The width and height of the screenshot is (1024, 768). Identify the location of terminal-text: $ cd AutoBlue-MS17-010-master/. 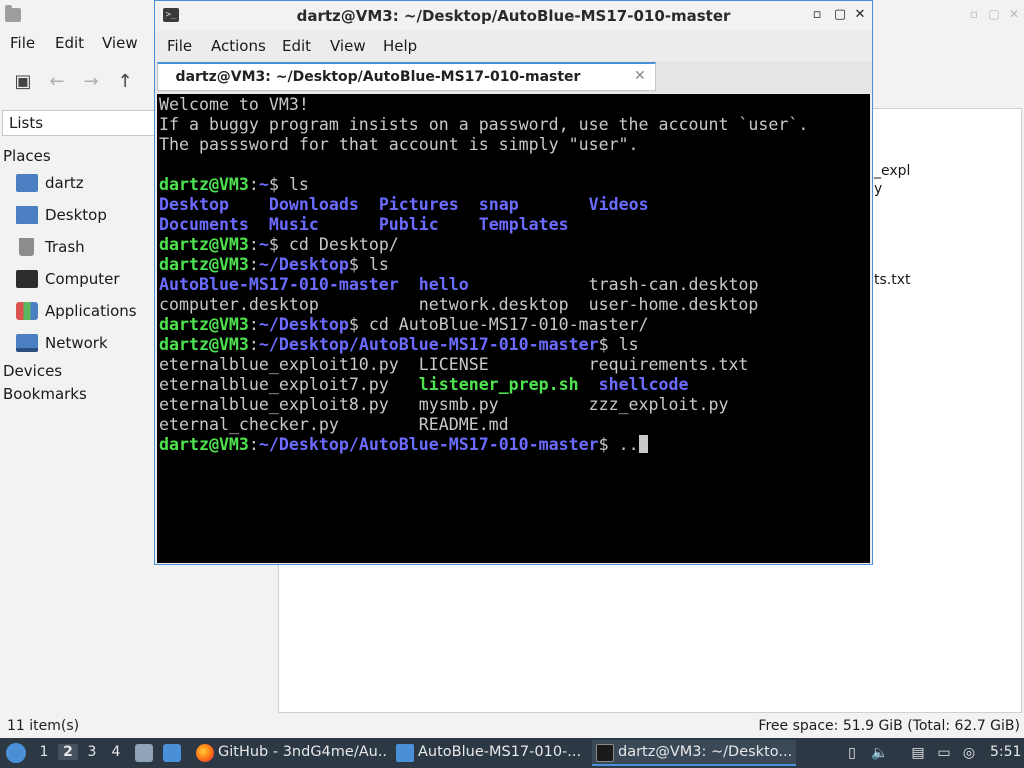
(498, 324).